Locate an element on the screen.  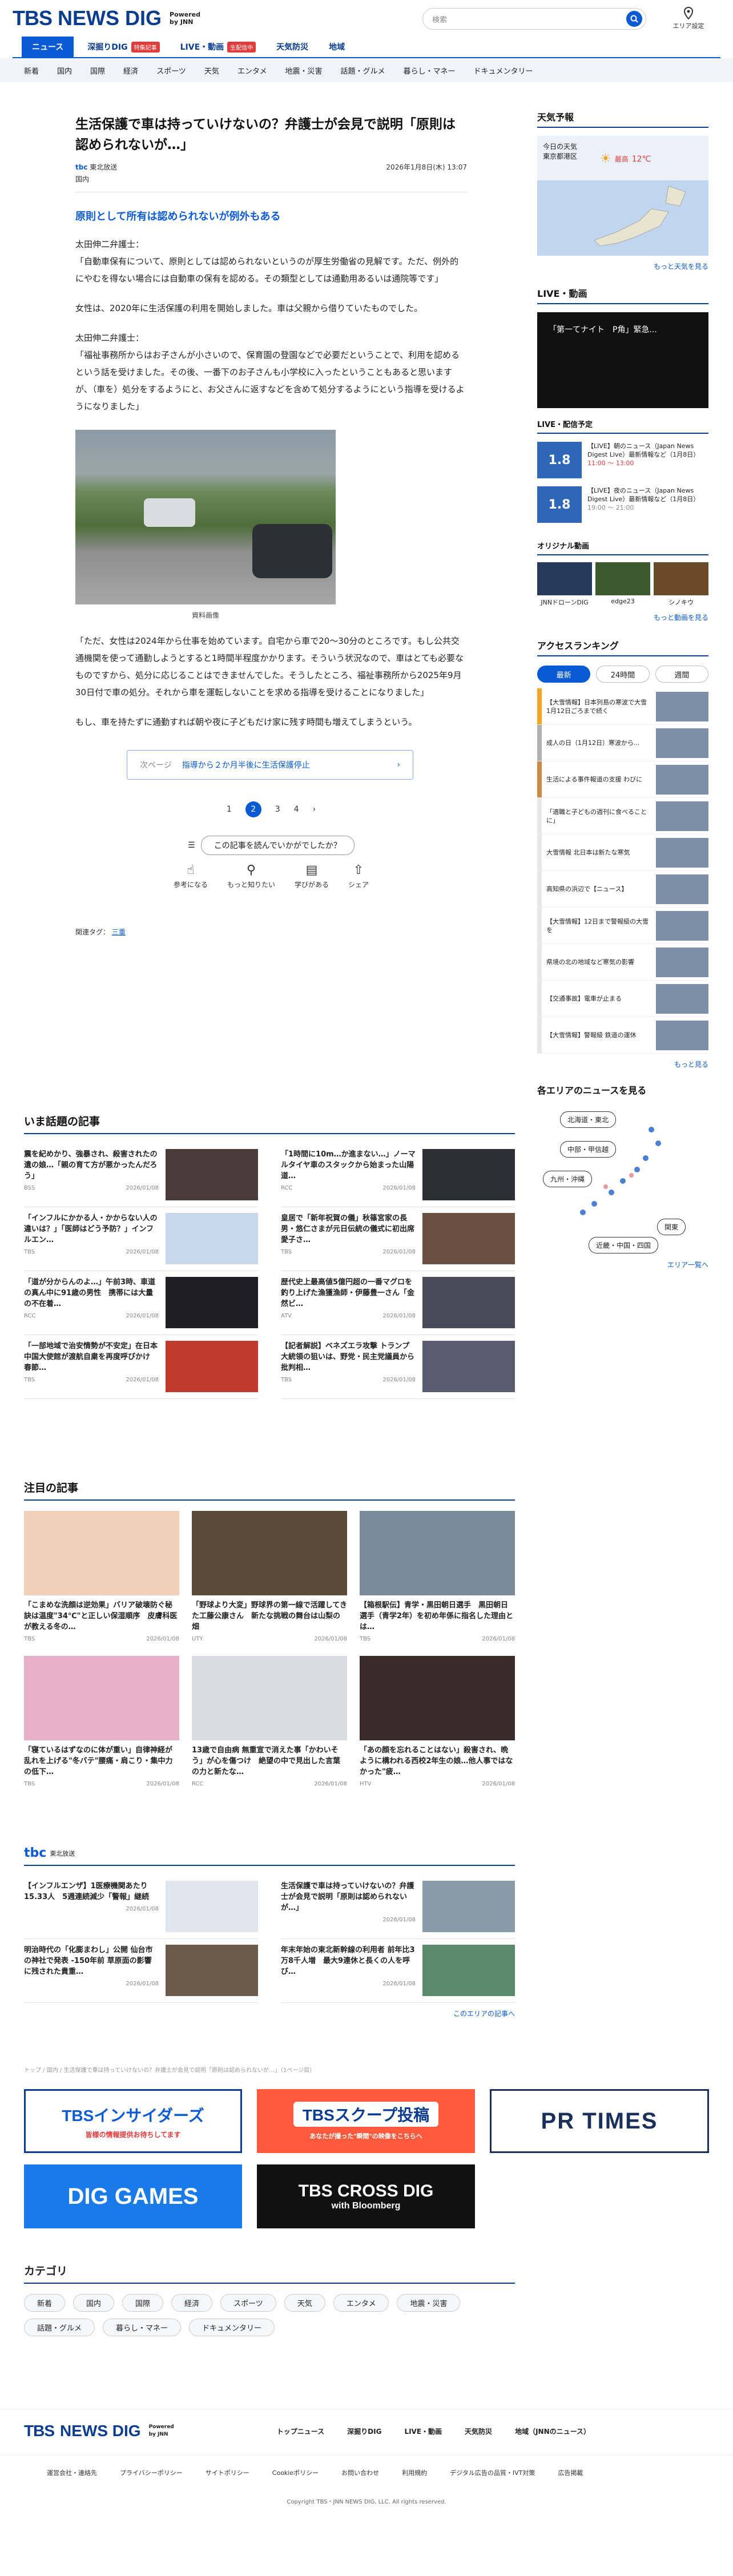
area-setting-button: エリア設定 is located at coordinates (689, 18).